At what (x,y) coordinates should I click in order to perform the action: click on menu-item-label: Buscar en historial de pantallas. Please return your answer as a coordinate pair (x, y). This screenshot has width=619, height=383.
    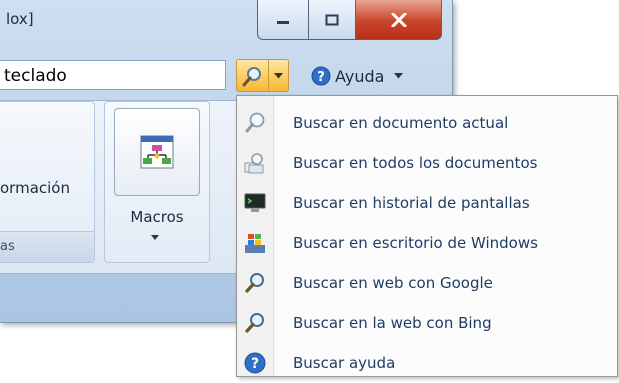
    Looking at the image, I should click on (411, 203).